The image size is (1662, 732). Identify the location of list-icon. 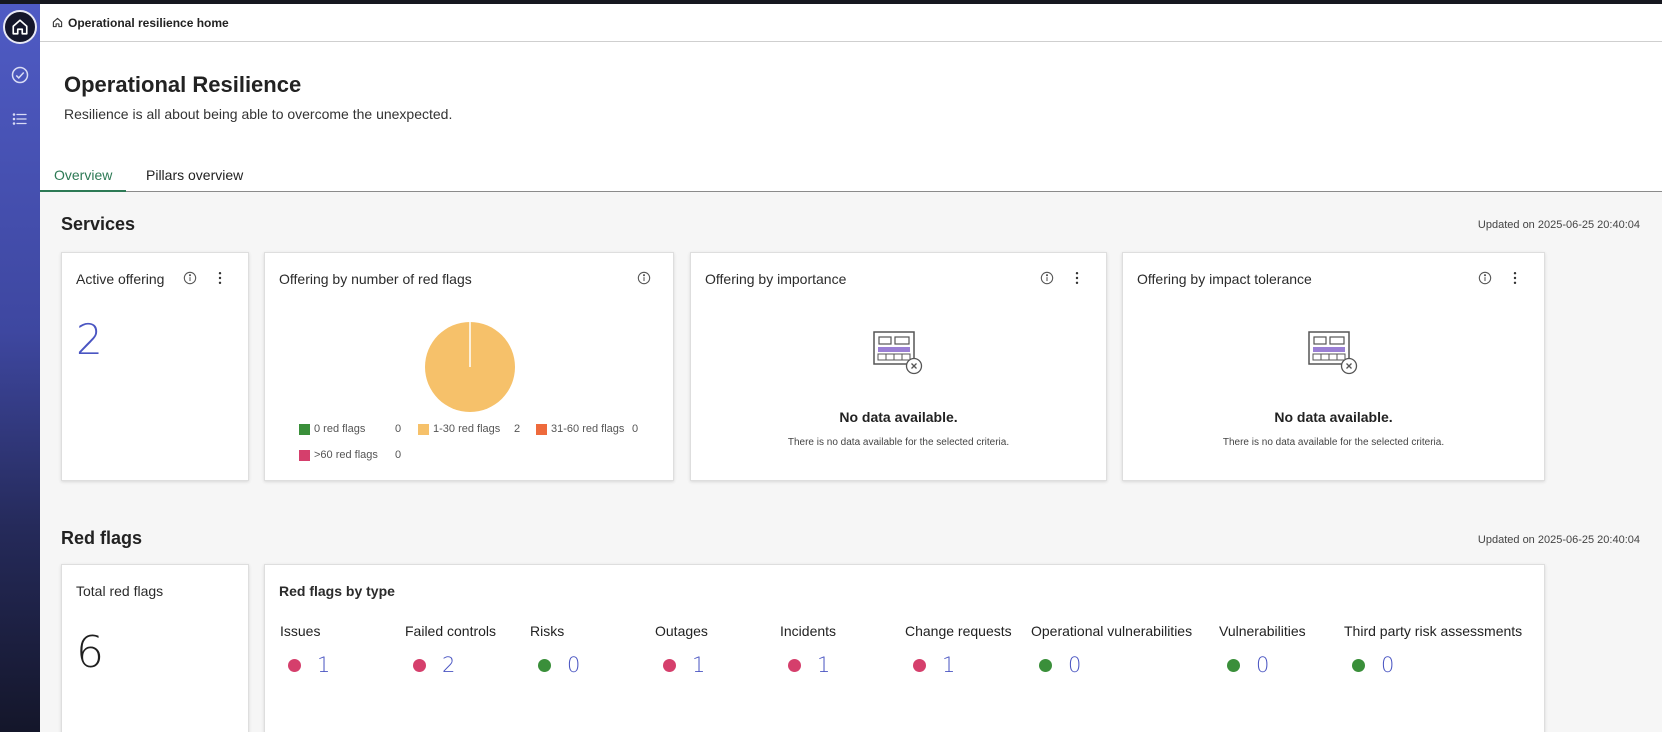
(19, 119).